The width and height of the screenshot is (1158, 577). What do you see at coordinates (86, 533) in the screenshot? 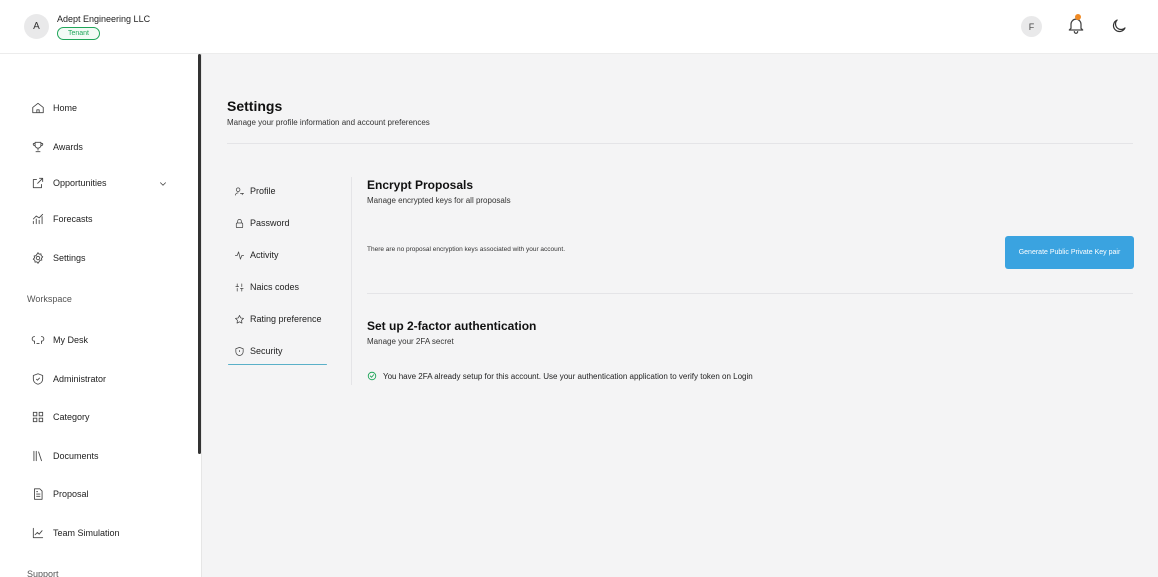
I see `sidebar-item-label: Team Simulation` at bounding box center [86, 533].